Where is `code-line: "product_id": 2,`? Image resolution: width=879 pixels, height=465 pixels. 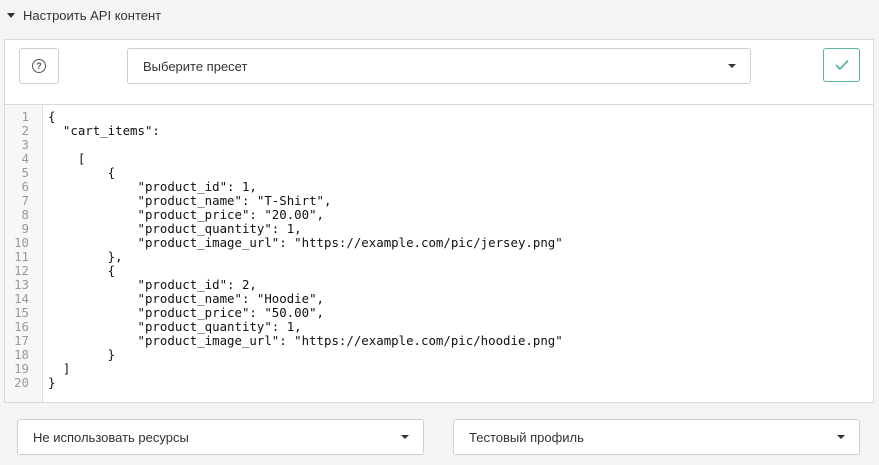
code-line: "product_id": 2, is located at coordinates (152, 284).